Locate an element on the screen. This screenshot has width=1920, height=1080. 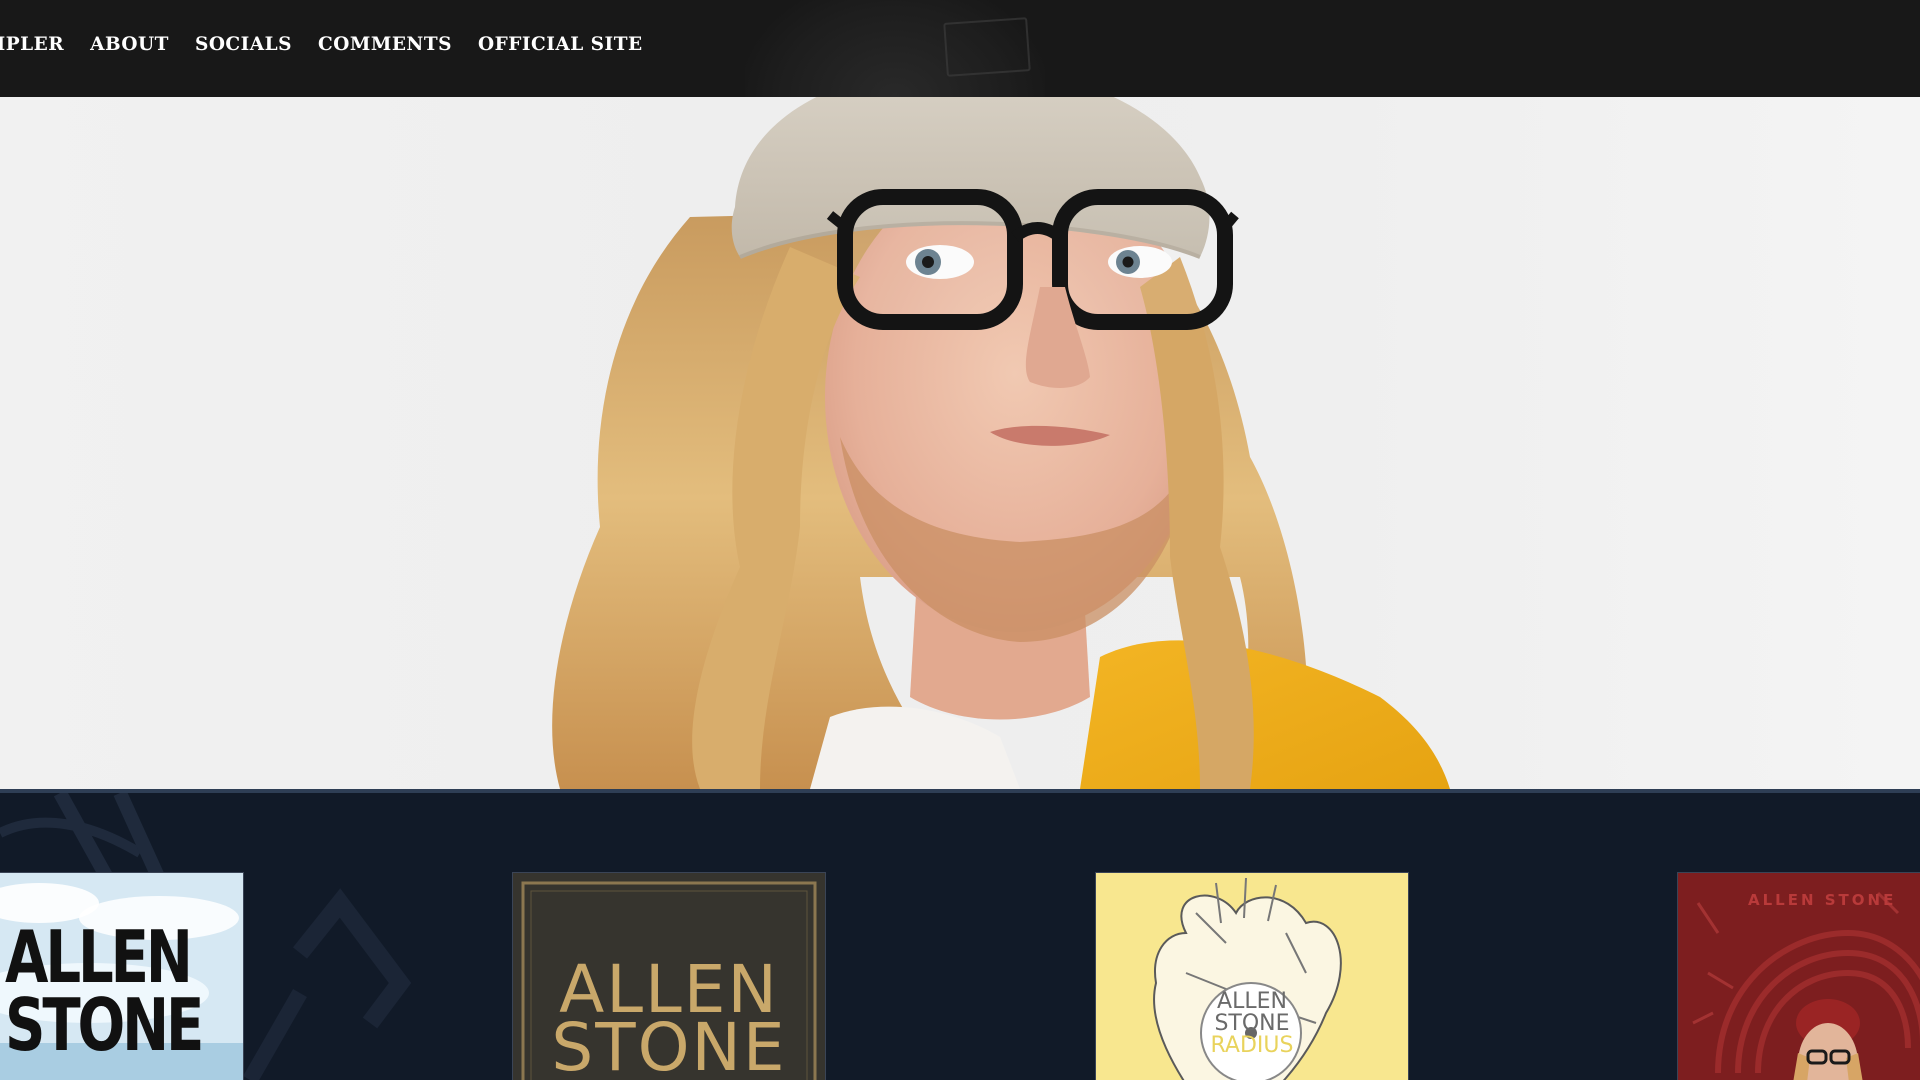
album-cover-radius: ALLEN STONE RADIUS is located at coordinates (1252, 976).